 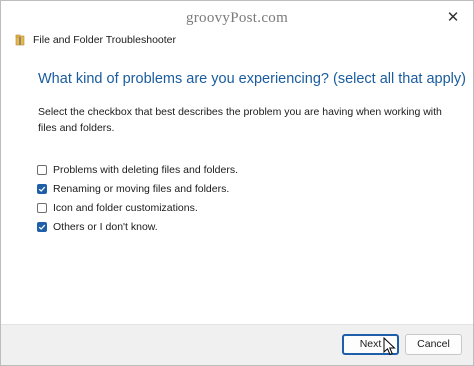 I want to click on title-bar: File and Folder Troubleshooter, so click(x=95, y=40).